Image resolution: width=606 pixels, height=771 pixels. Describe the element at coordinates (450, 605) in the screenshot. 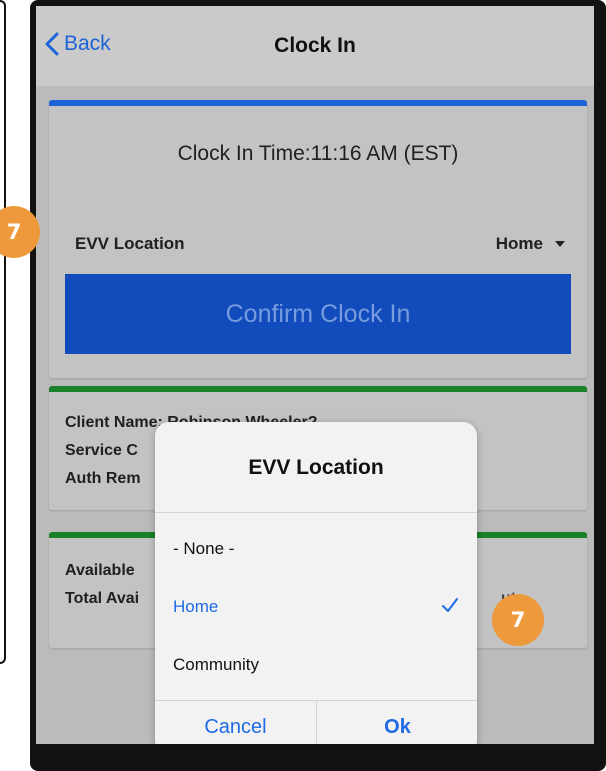

I see `checkmark-icon` at that location.